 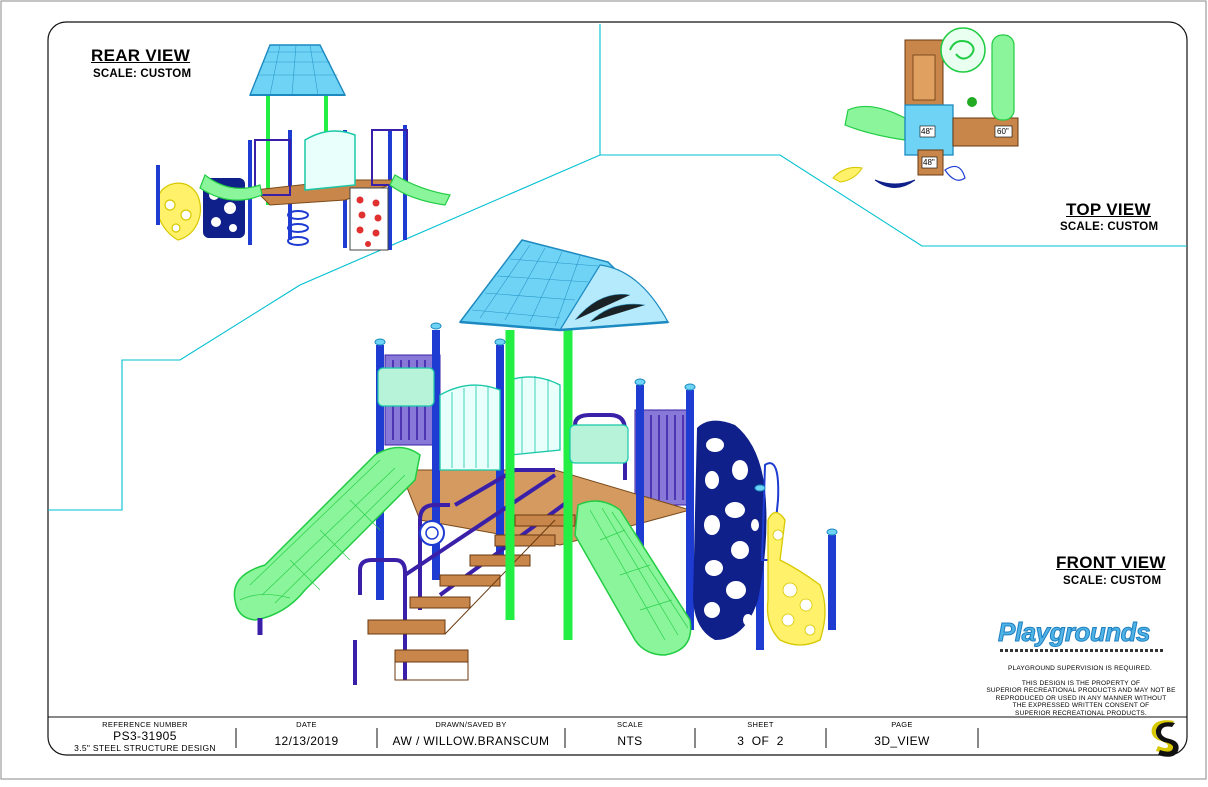 What do you see at coordinates (1003, 131) in the screenshot?
I see `deck-height-label: 60"` at bounding box center [1003, 131].